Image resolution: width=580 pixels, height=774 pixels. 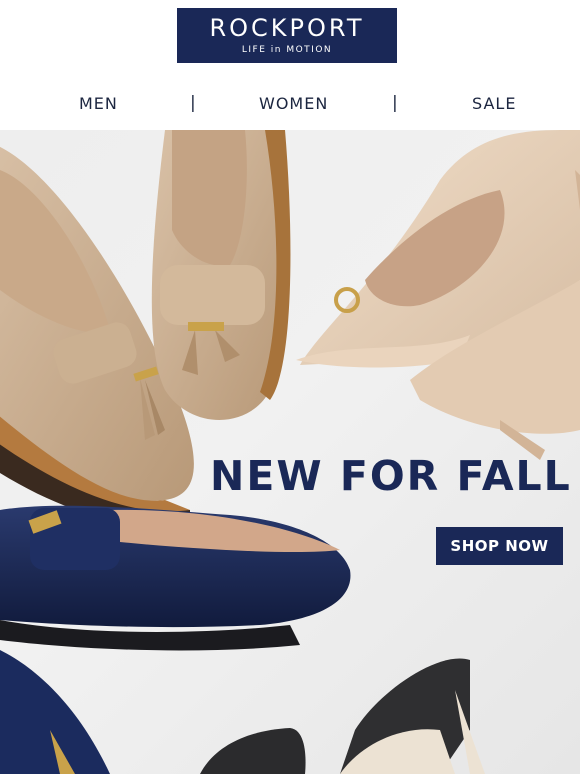 I want to click on logo-tagline: LIFE in MOTION, so click(x=287, y=50).